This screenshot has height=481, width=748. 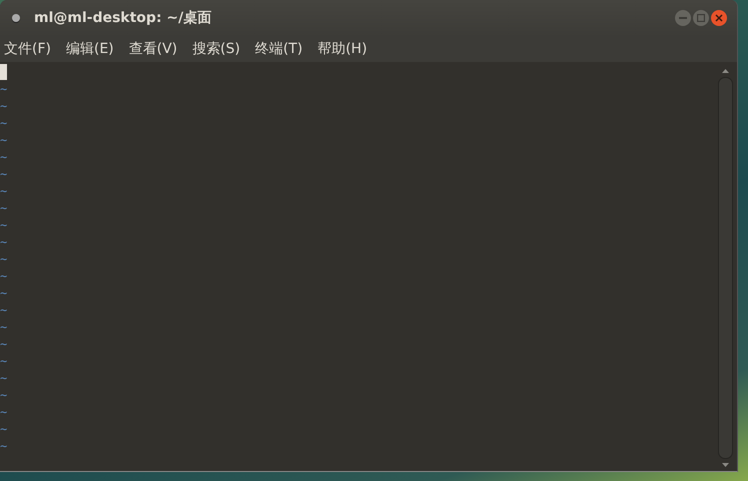 I want to click on minimize-button, so click(x=683, y=18).